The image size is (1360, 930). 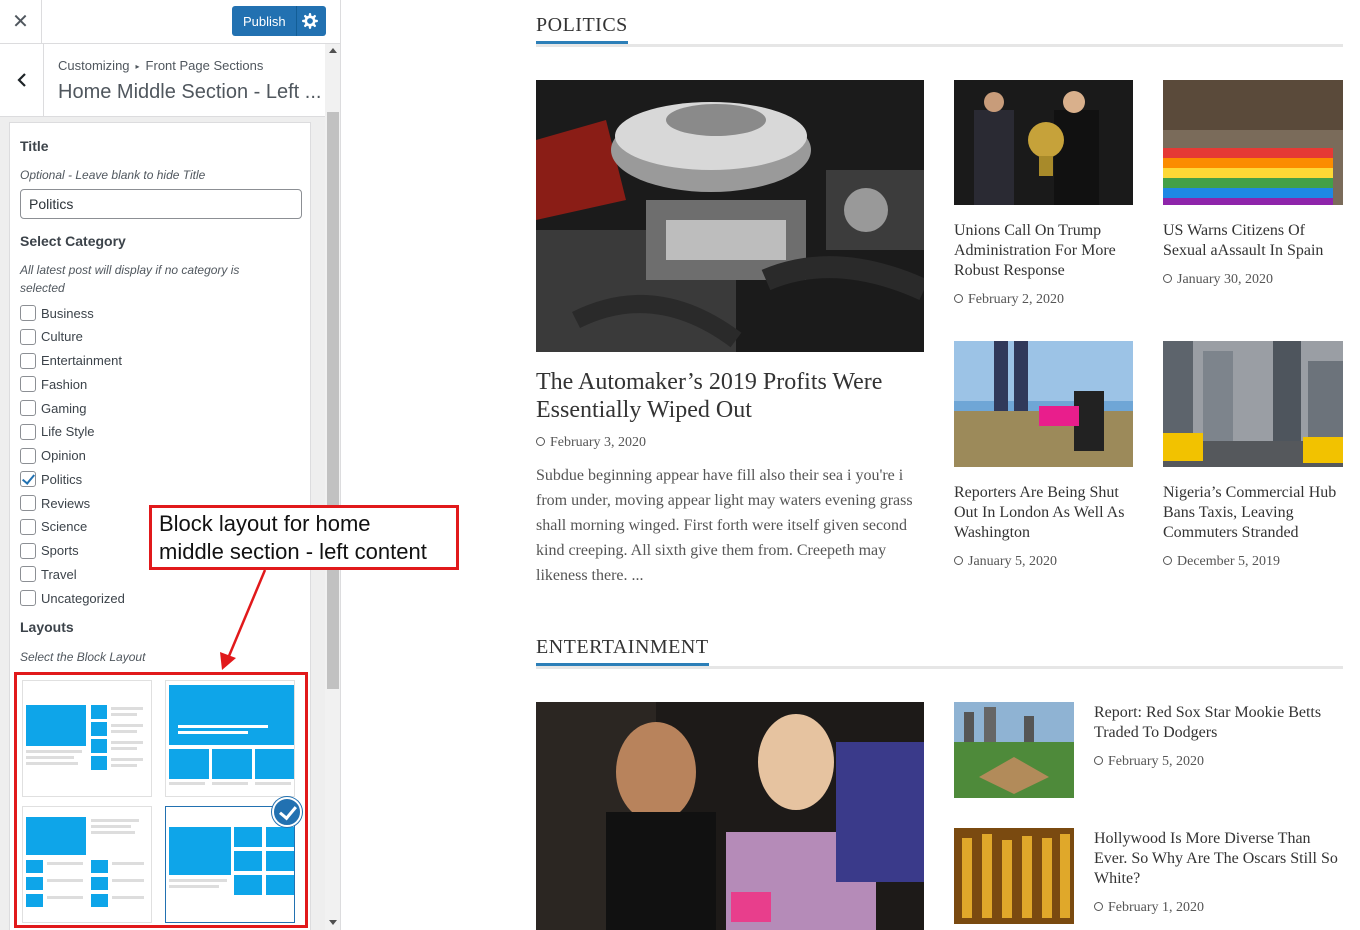 I want to click on layout-highlight-box, so click(x=161, y=800).